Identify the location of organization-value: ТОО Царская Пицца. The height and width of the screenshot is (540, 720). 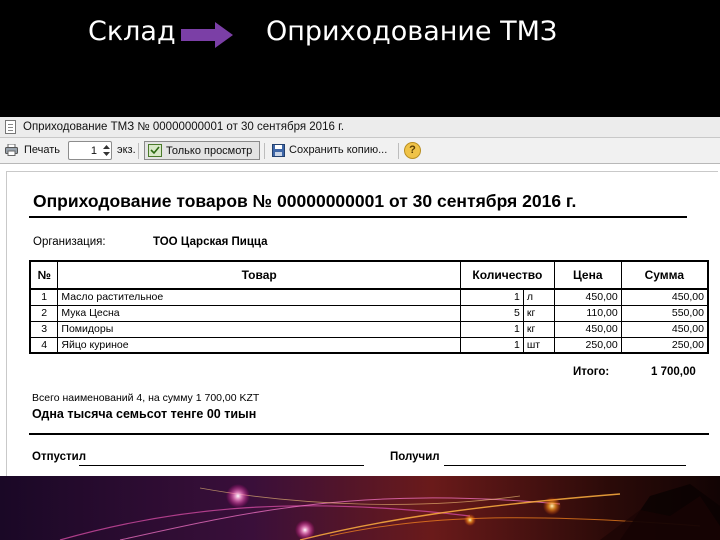
(210, 242).